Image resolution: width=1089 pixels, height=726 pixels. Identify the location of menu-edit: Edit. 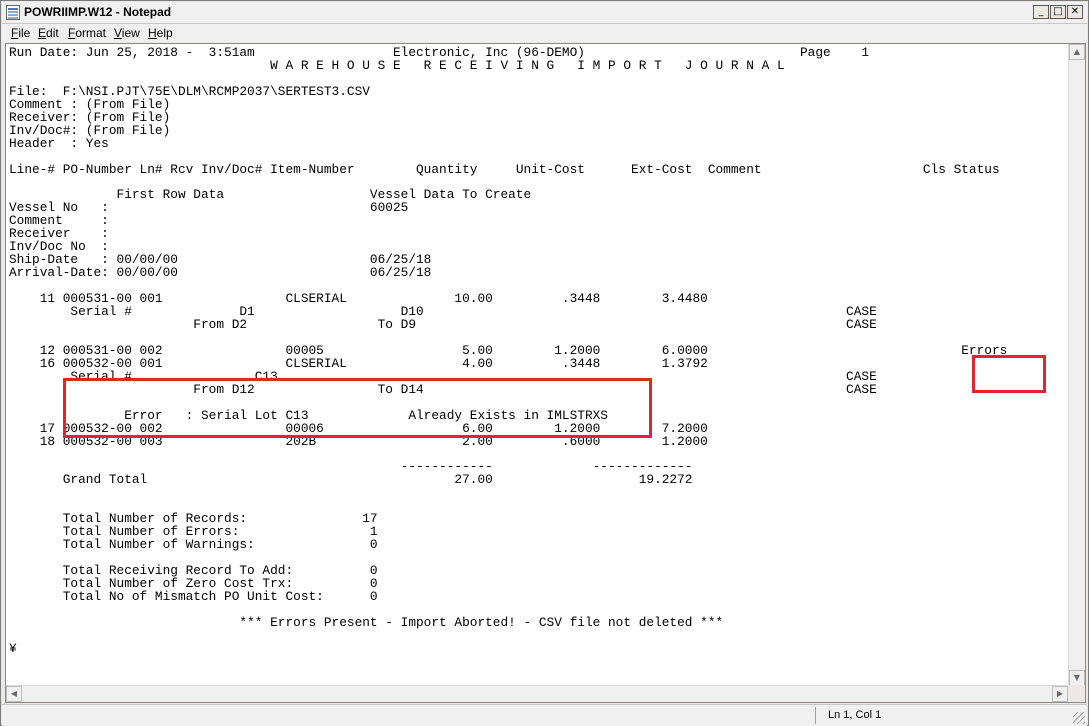
(48, 33).